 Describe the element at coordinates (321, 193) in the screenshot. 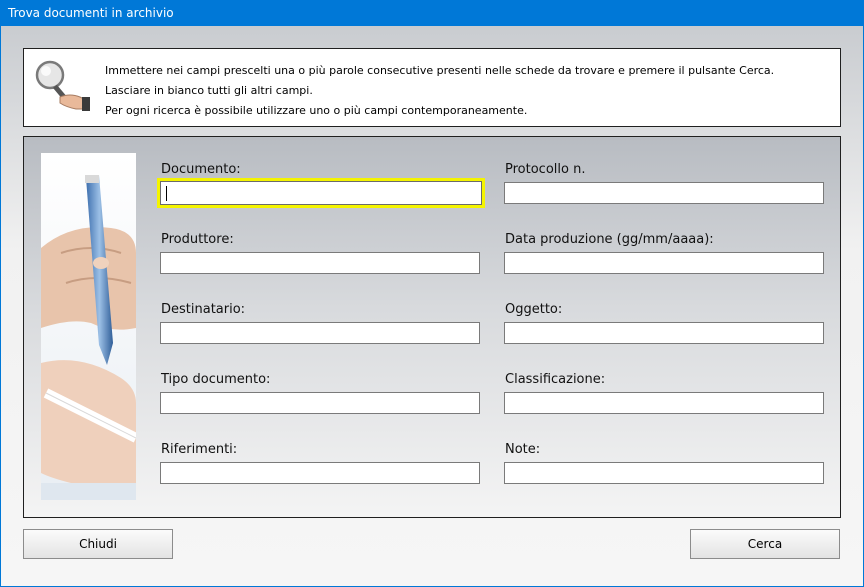

I see `documento-input` at that location.